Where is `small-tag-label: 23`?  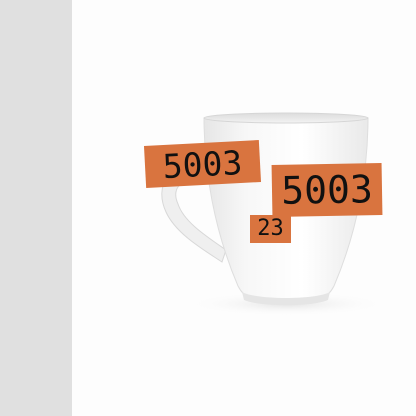 small-tag-label: 23 is located at coordinates (270, 229).